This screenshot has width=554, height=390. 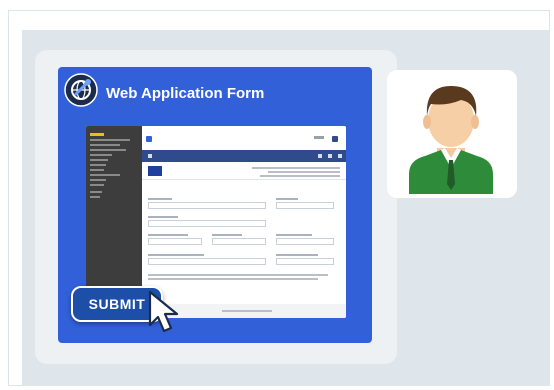 I want to click on user-avatar-icon, so click(x=451, y=140).